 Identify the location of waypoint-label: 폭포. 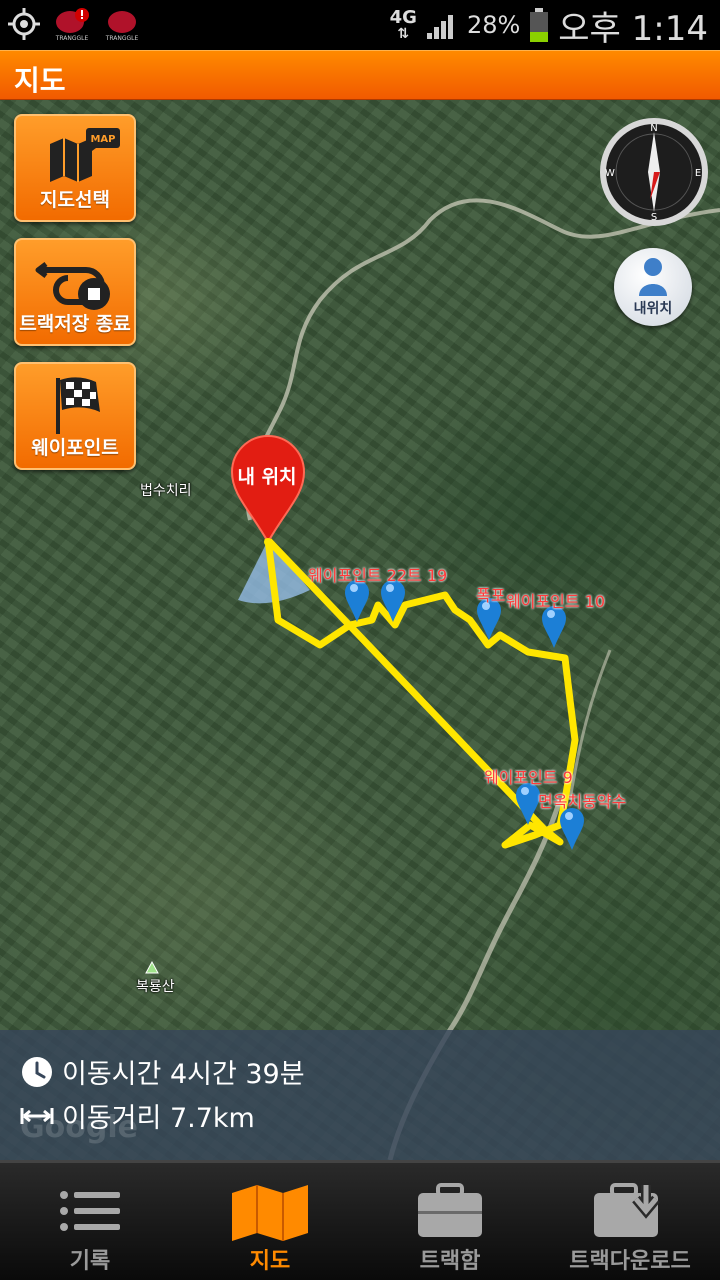
(491, 595).